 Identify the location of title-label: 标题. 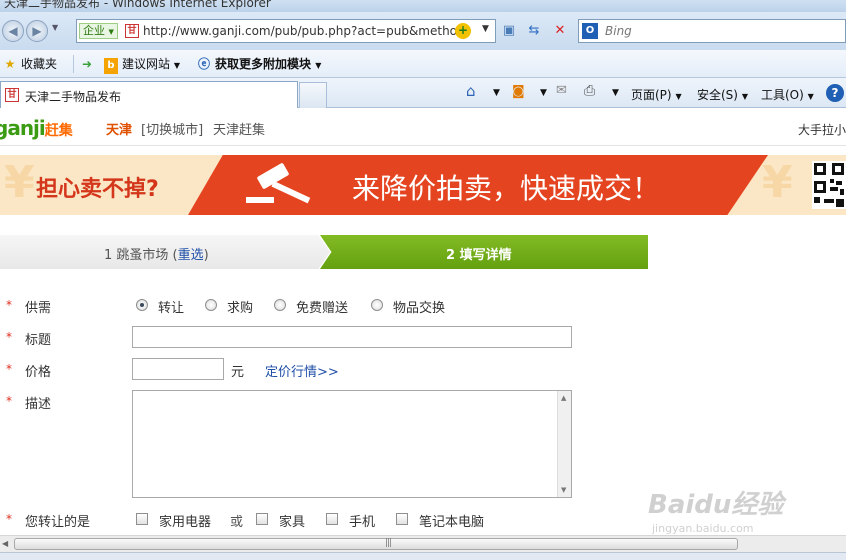
(38, 340).